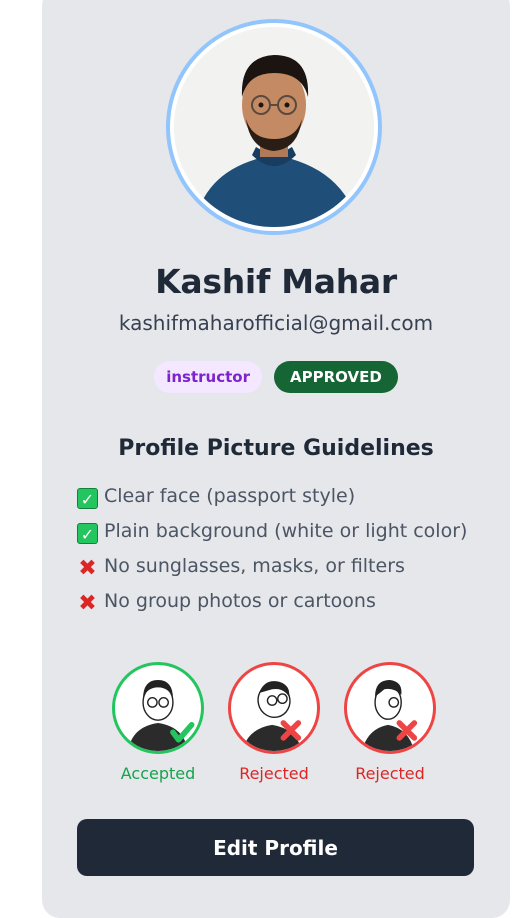 This screenshot has width=522, height=918. What do you see at coordinates (286, 531) in the screenshot?
I see `guideline-text: Plain background (white or light color)` at bounding box center [286, 531].